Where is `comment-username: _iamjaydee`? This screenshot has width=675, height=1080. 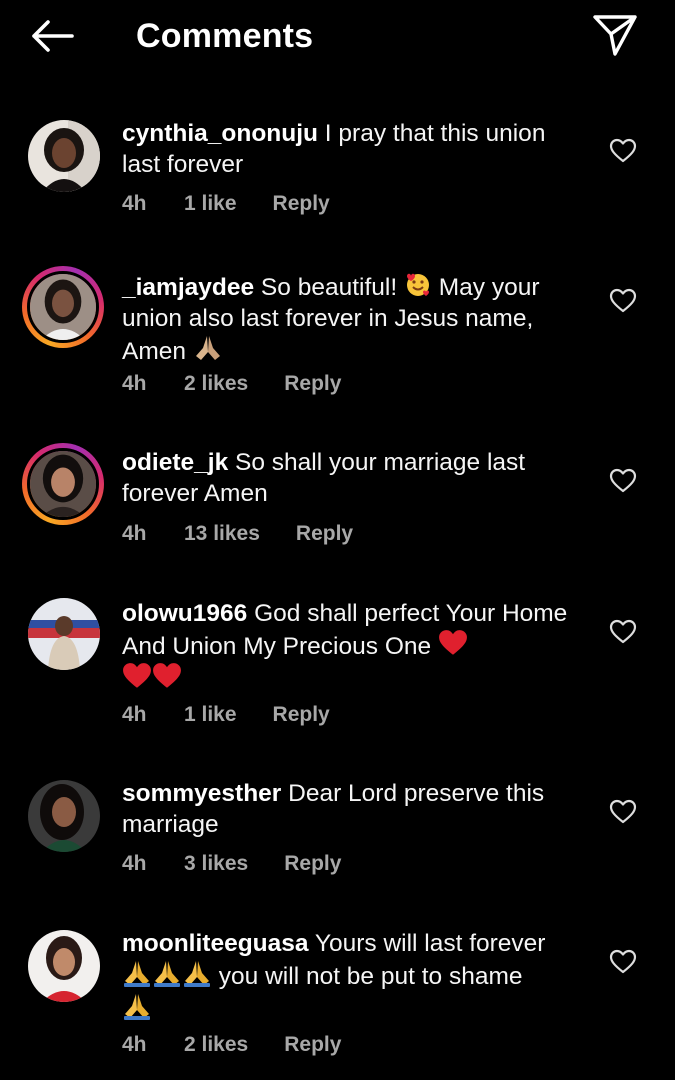 comment-username: _iamjaydee is located at coordinates (188, 287).